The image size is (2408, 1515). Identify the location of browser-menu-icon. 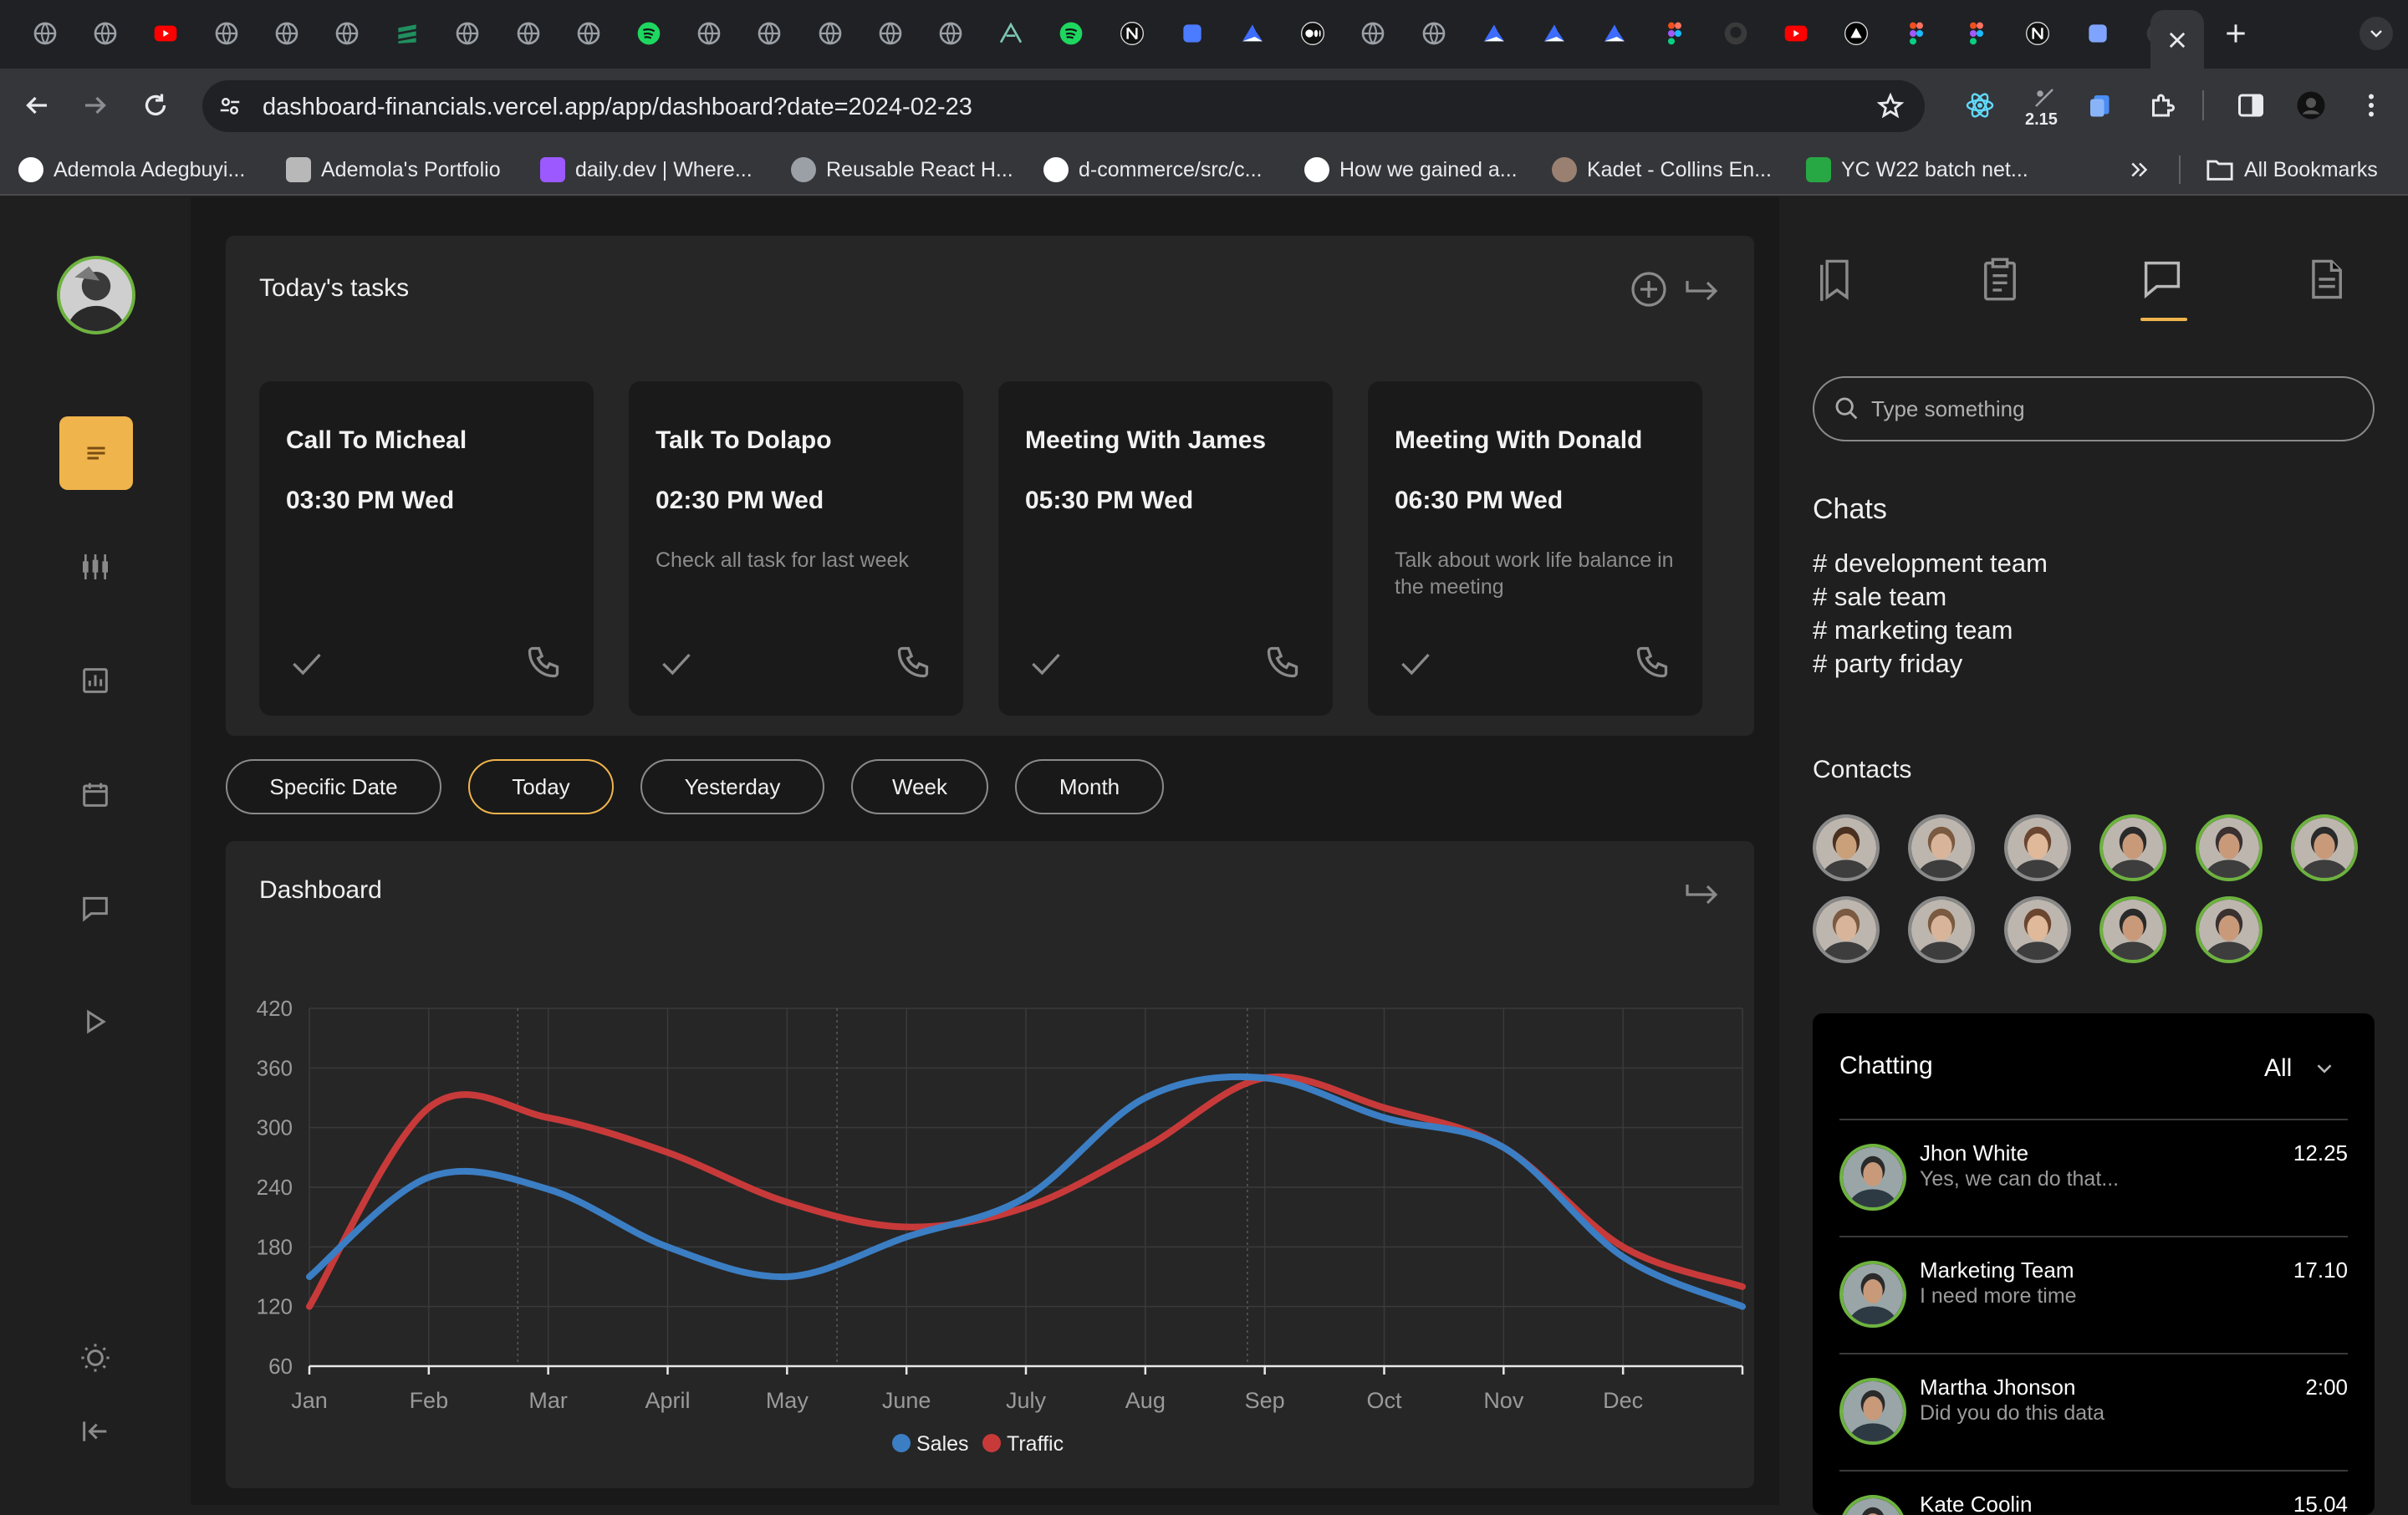
(2371, 105).